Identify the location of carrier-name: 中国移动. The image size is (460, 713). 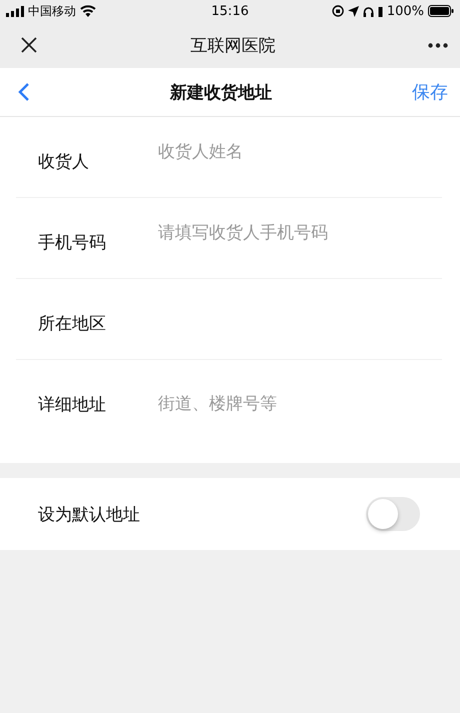
(52, 11).